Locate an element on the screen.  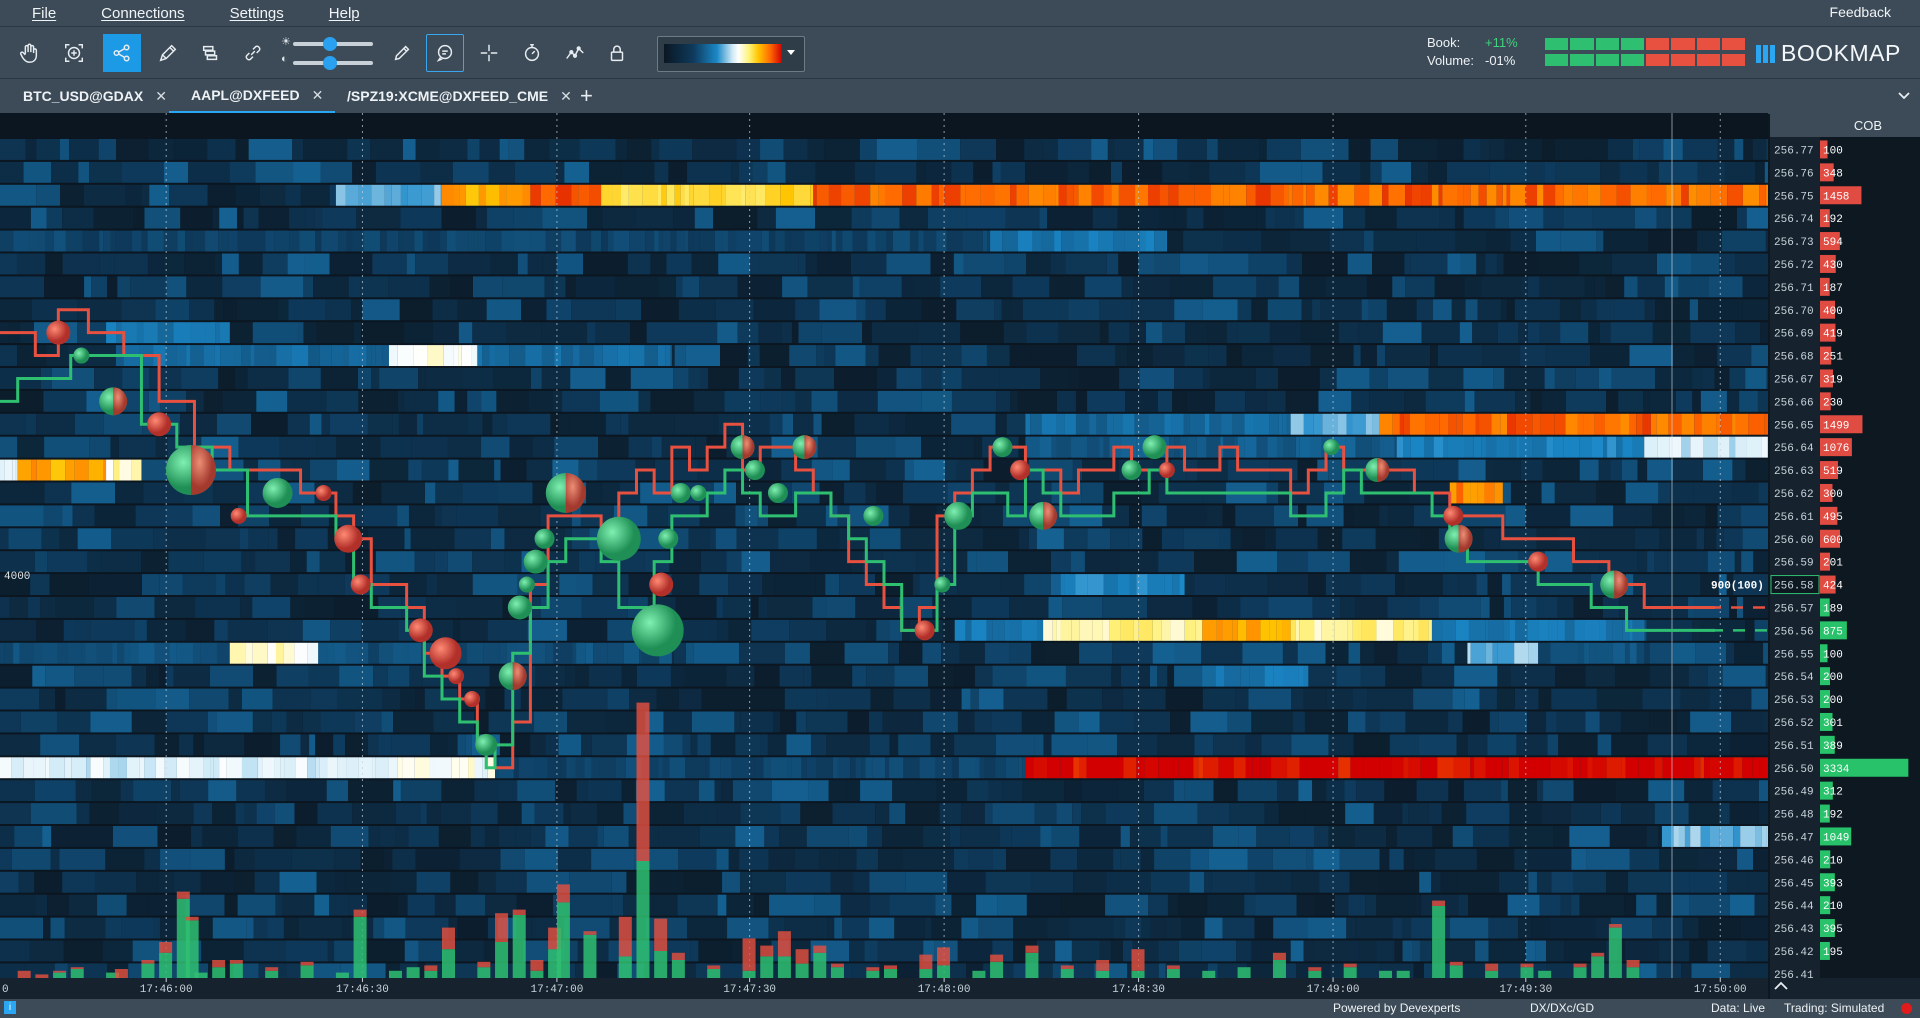
lock-icon is located at coordinates (617, 53).